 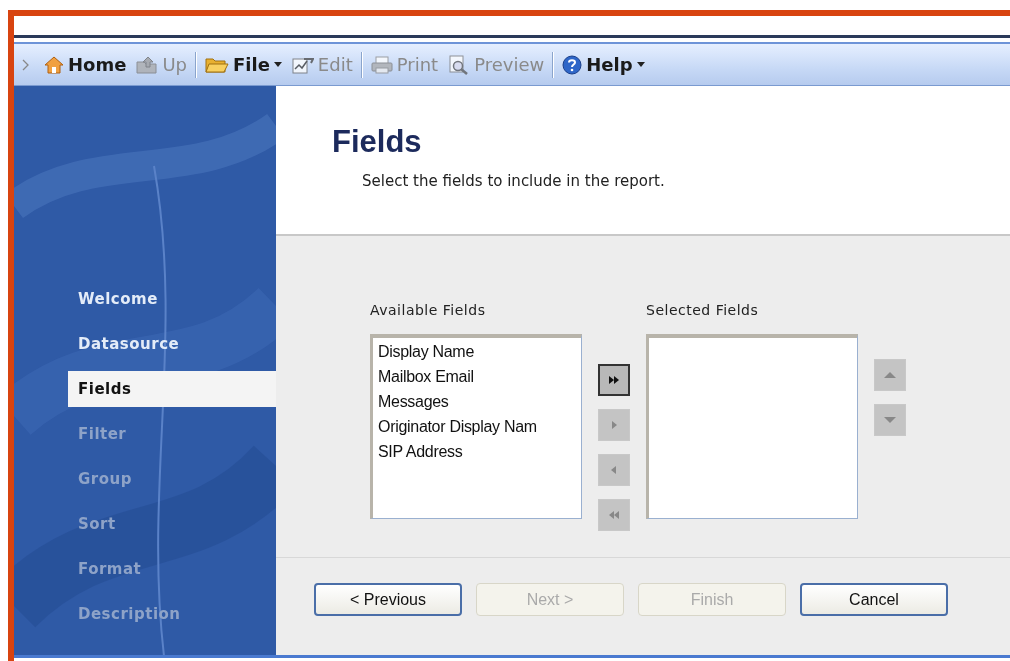 What do you see at coordinates (603, 64) in the screenshot?
I see `toolbar-button: Help` at bounding box center [603, 64].